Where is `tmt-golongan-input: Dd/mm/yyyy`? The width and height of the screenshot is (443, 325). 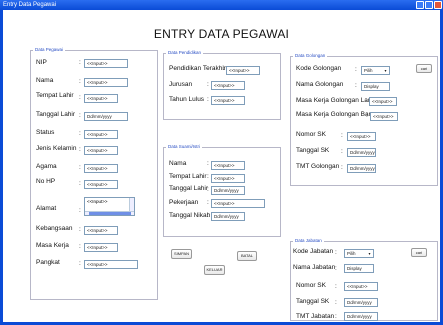 tmt-golongan-input: Dd/mm/yyyy is located at coordinates (361, 168).